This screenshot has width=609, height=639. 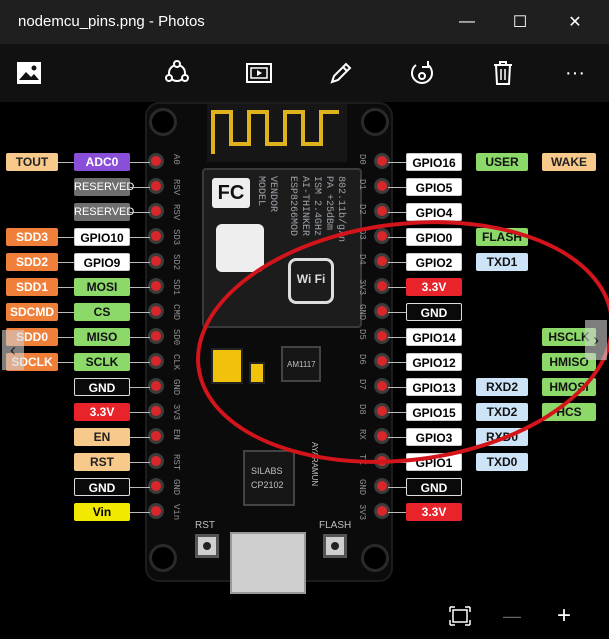 I want to click on board-pin-name: D1, so click(x=362, y=184).